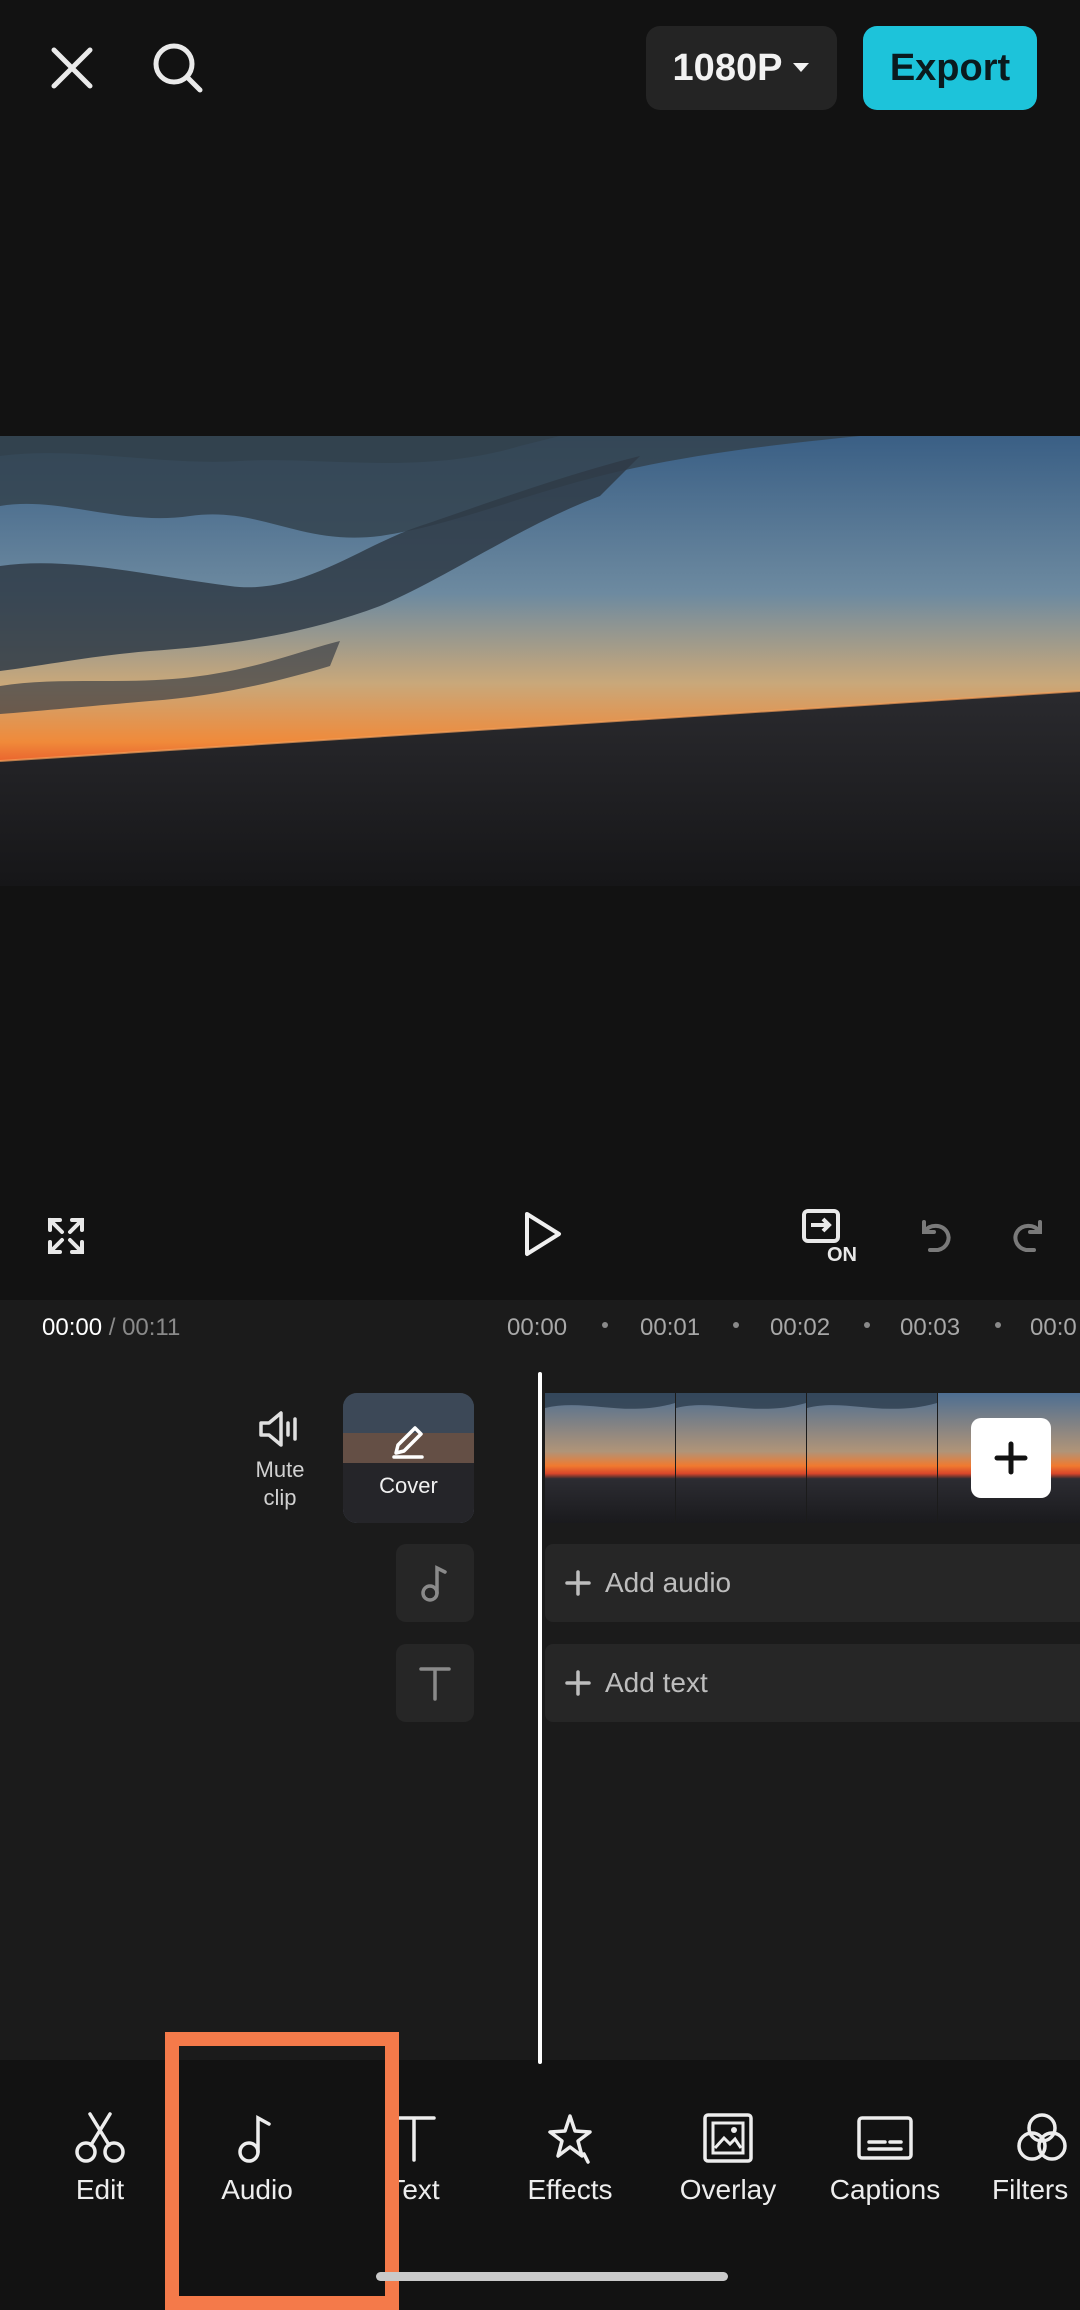 This screenshot has height=2310, width=1080. What do you see at coordinates (100, 2189) in the screenshot?
I see `tool-label: Edit` at bounding box center [100, 2189].